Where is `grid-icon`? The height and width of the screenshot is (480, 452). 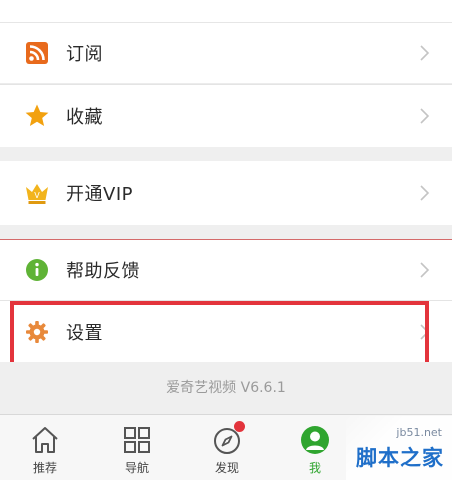
grid-icon is located at coordinates (137, 440).